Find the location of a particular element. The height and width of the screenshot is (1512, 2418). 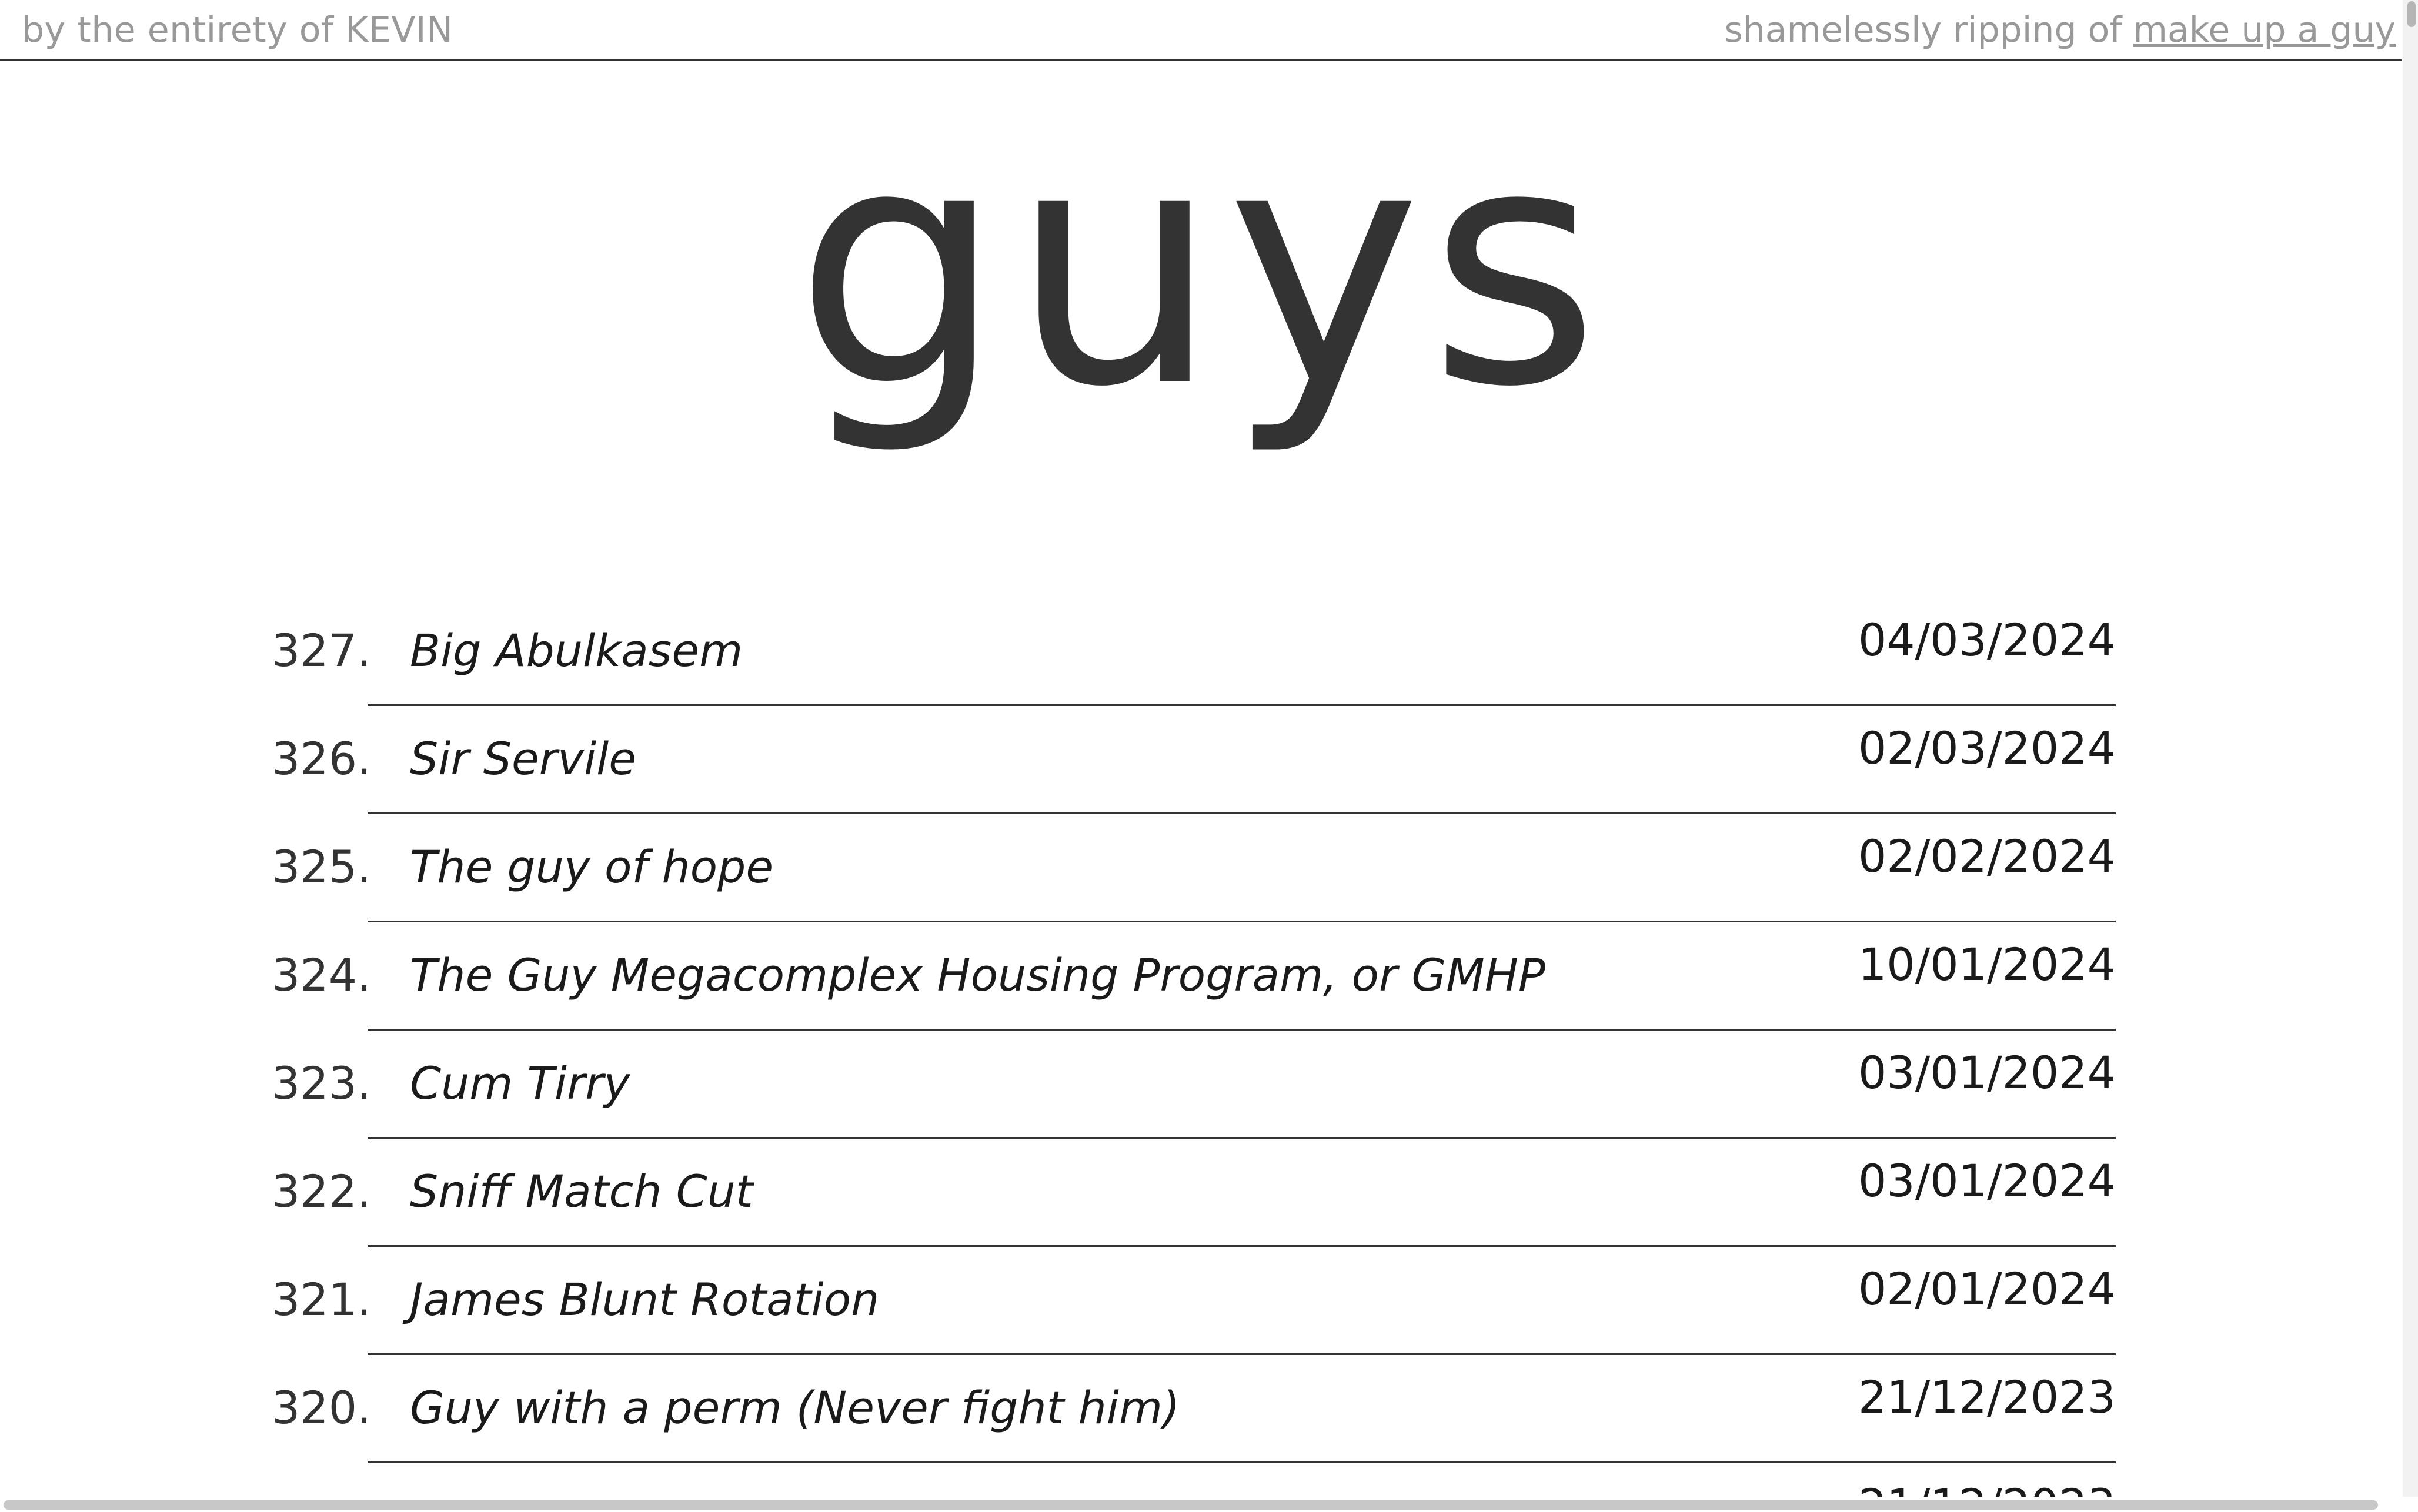

entry-number: 322. is located at coordinates (322, 1191).